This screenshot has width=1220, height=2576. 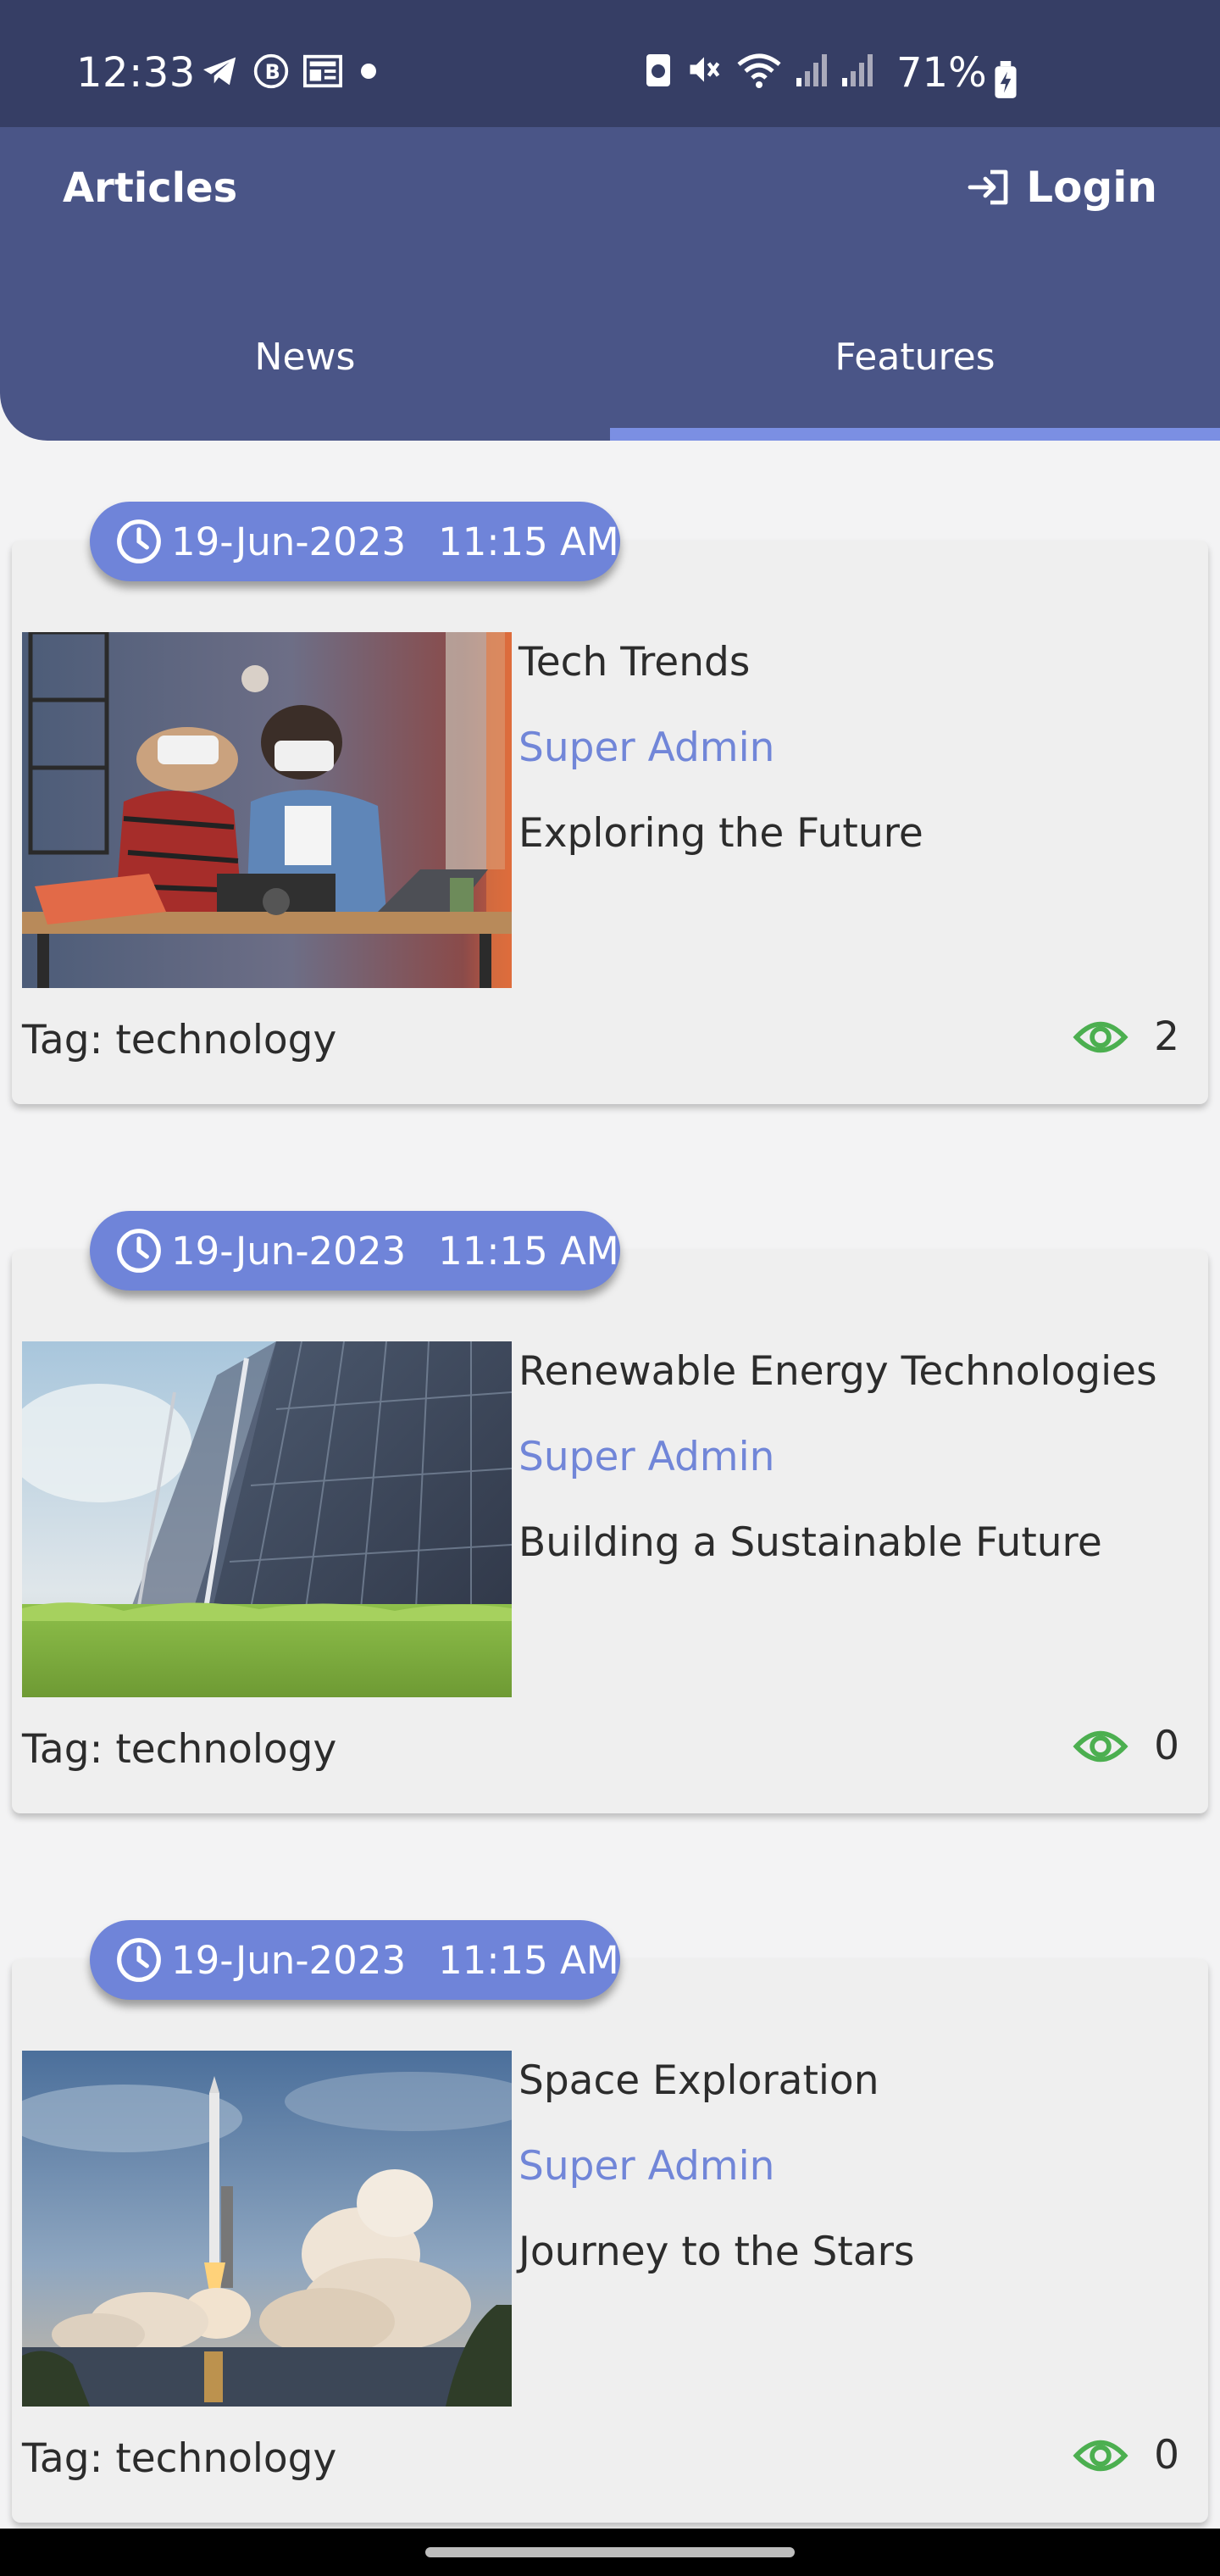 I want to click on tab-features-label: Features, so click(x=915, y=357).